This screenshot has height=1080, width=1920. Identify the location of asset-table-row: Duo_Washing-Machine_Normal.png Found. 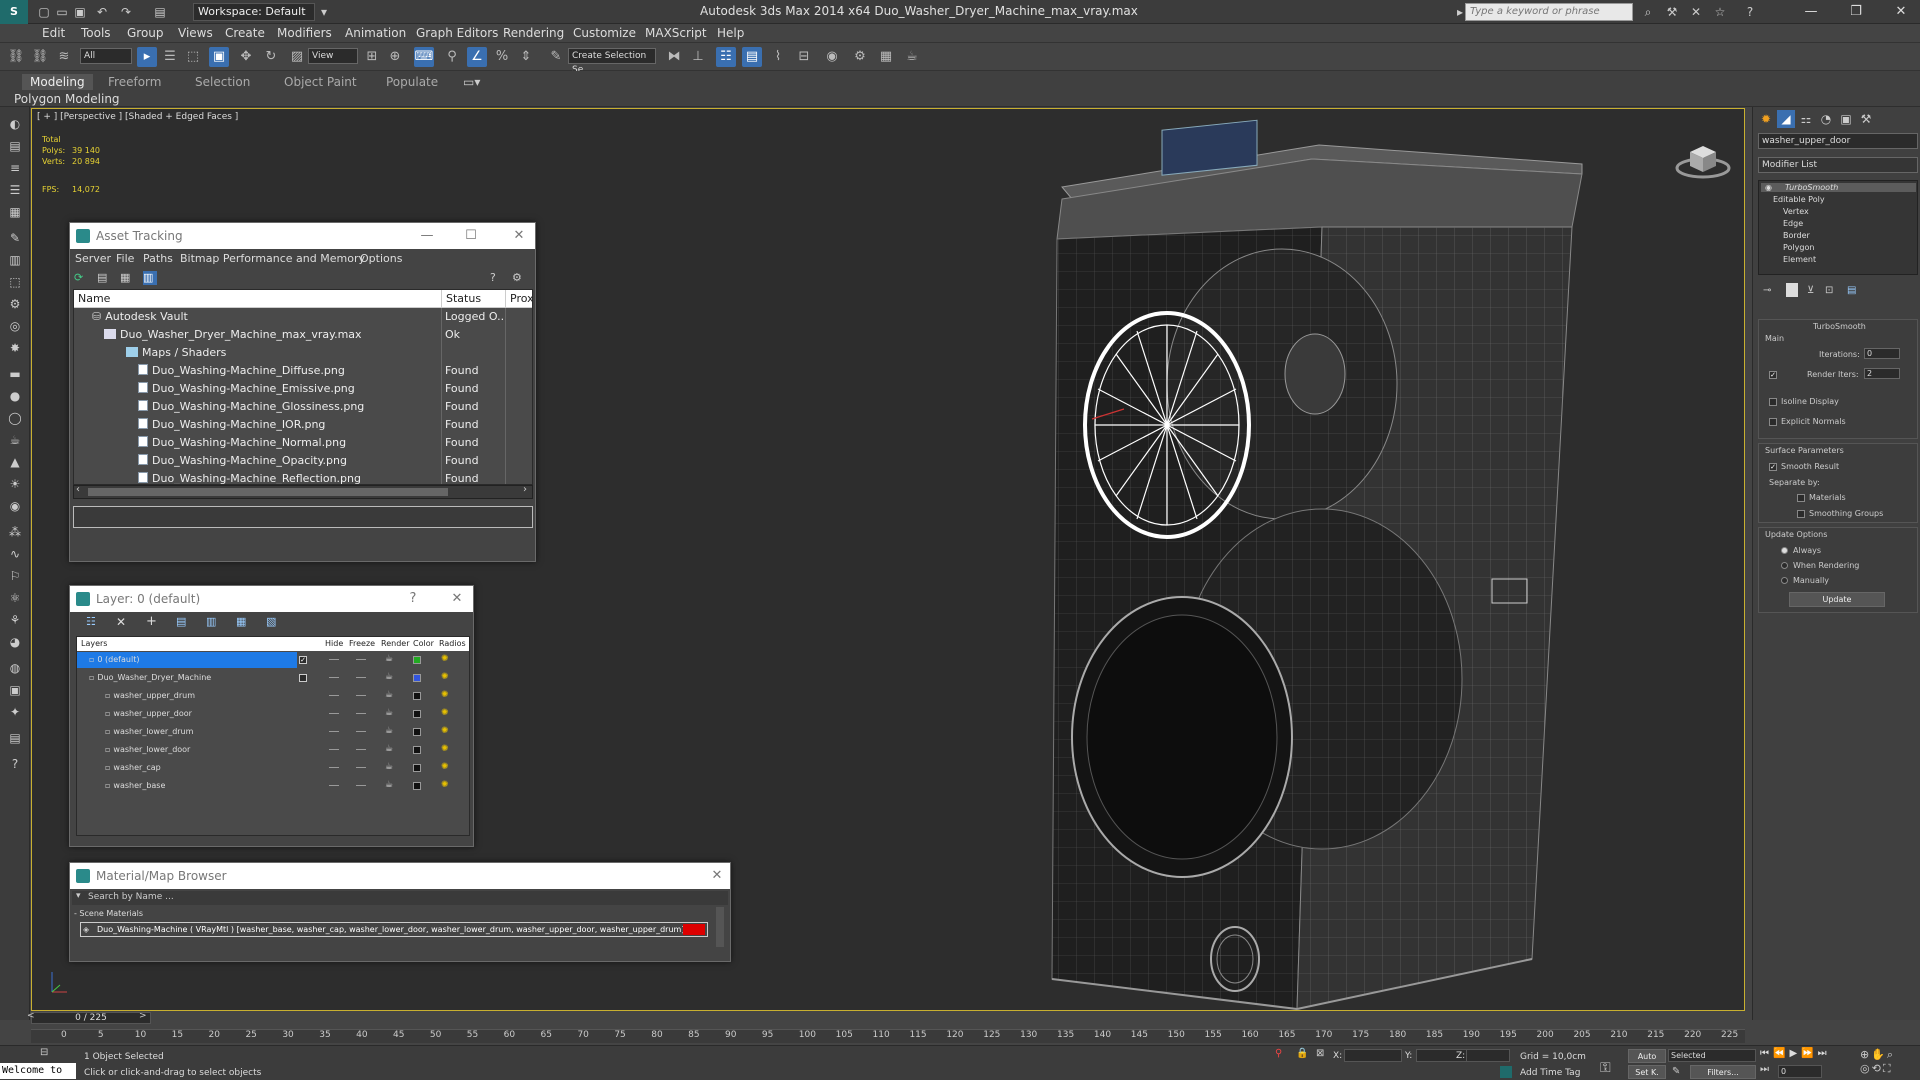
(303, 443).